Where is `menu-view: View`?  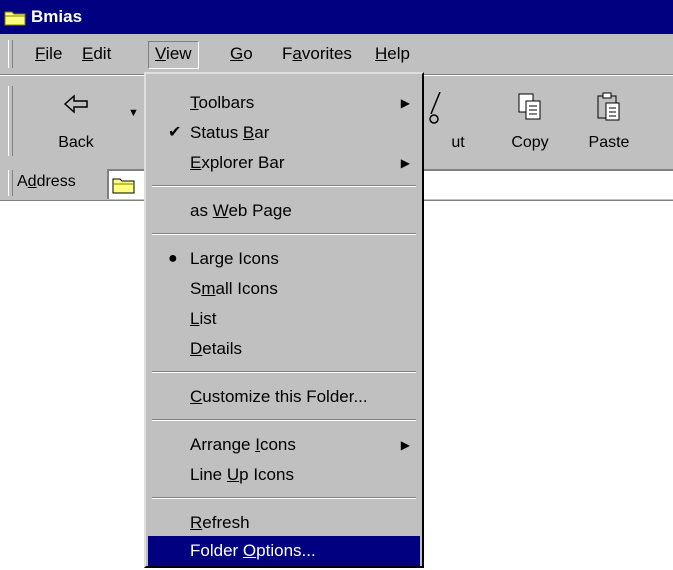
menu-view: View is located at coordinates (173, 55).